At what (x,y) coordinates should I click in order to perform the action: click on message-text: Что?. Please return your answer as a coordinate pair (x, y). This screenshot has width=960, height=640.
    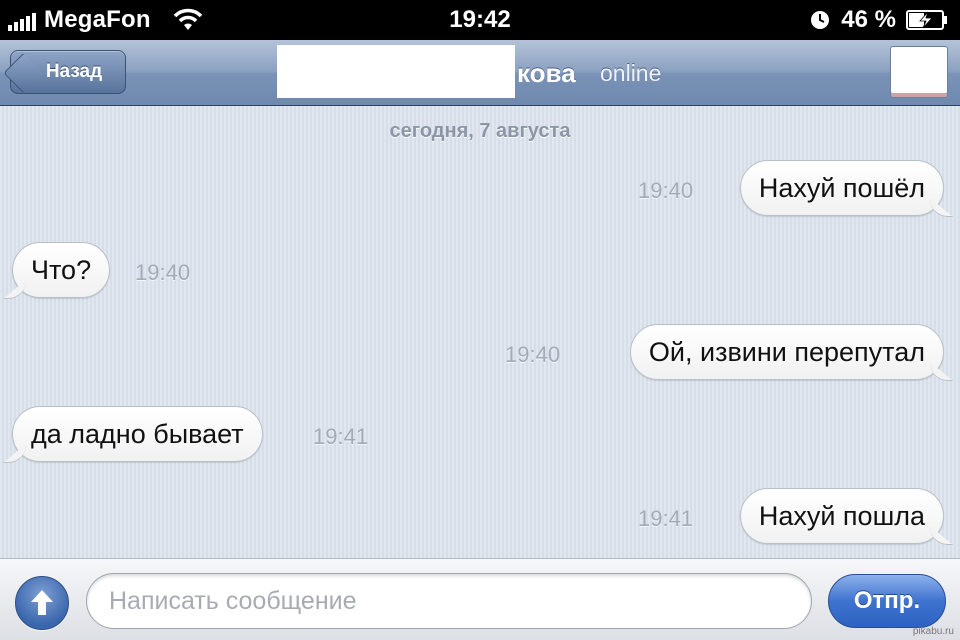
    Looking at the image, I should click on (61, 269).